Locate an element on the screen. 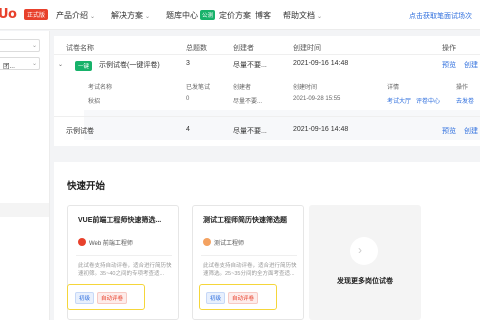 The height and width of the screenshot is (320, 480). send-exam-link: 去发卷 is located at coordinates (465, 100).